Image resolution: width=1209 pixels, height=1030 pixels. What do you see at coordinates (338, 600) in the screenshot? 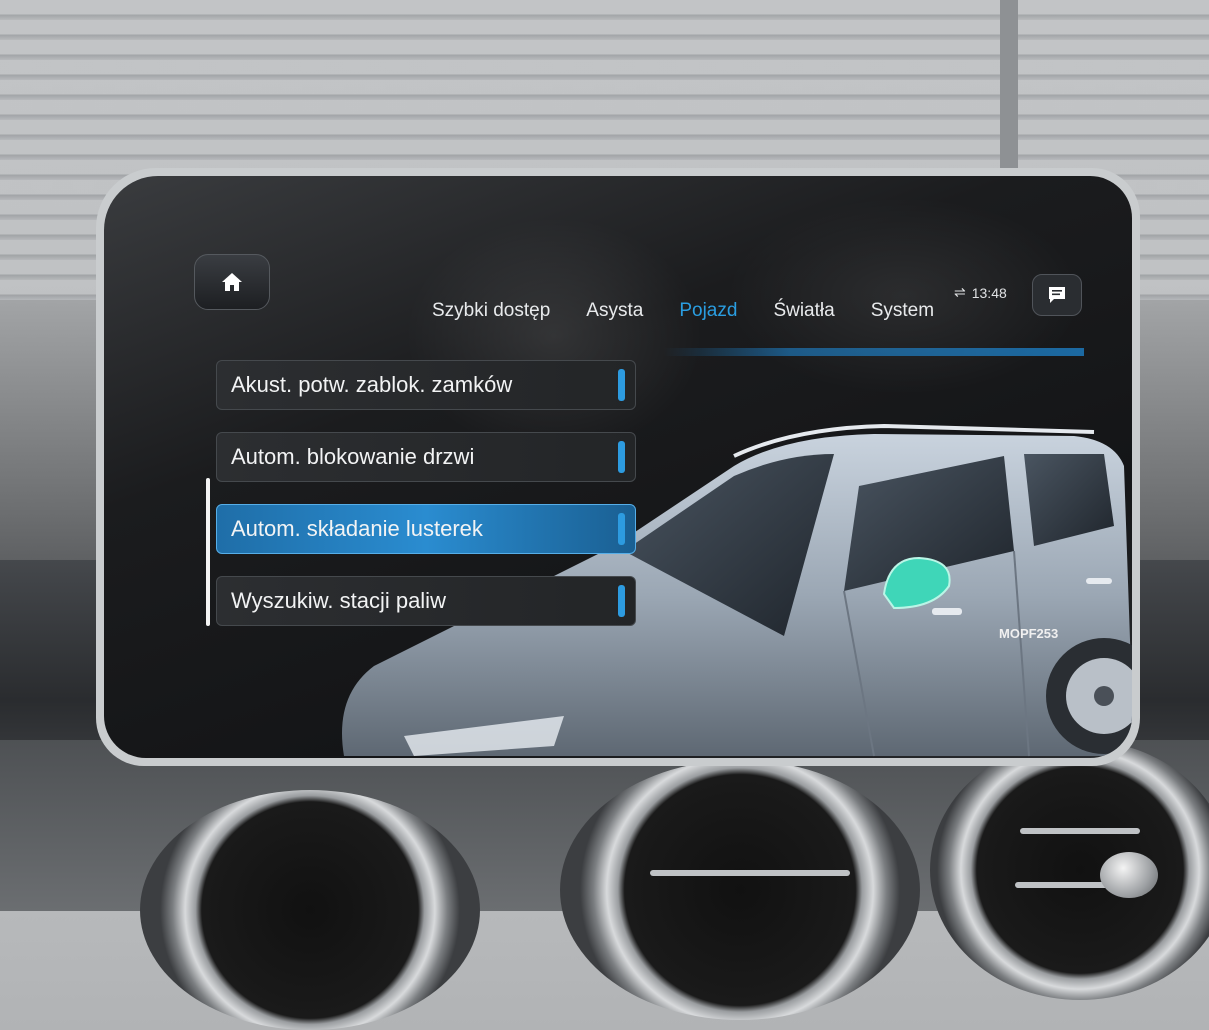
I see `menu-item-label: Wyszukiw. stacji paliw` at bounding box center [338, 600].